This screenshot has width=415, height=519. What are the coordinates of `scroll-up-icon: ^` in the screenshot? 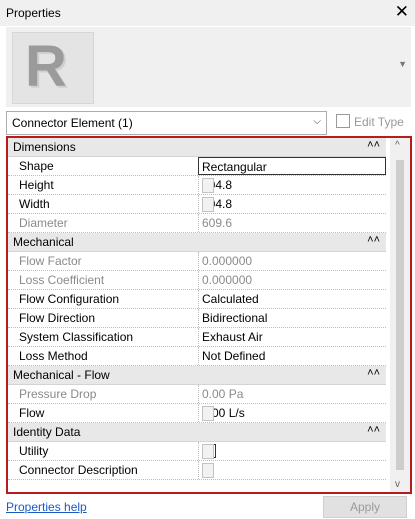 It's located at (397, 145).